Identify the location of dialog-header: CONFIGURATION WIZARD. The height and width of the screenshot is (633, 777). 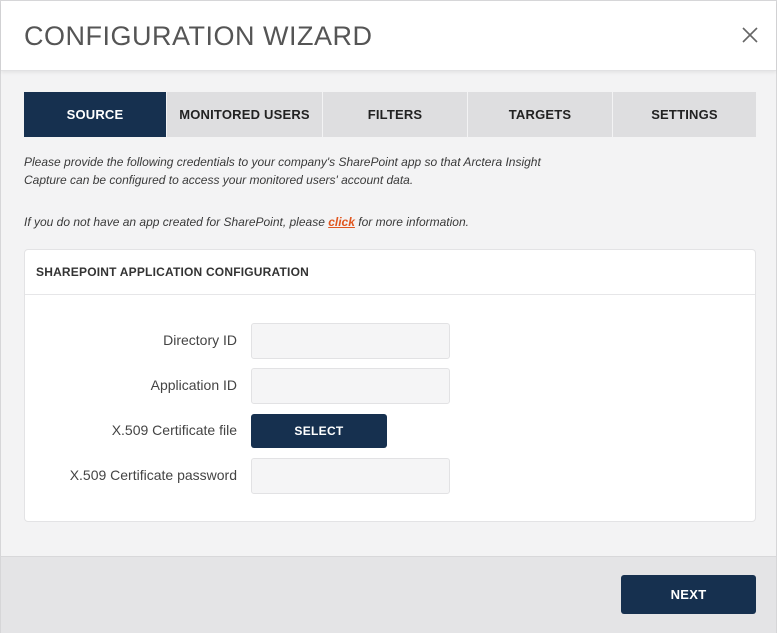
(388, 36).